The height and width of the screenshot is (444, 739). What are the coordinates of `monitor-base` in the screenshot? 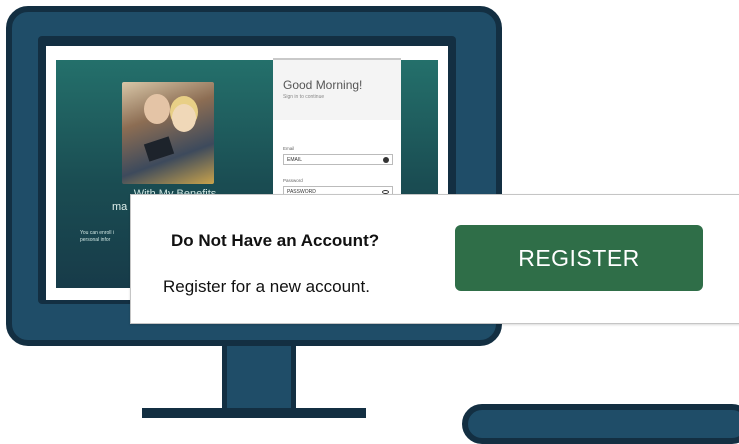 It's located at (254, 413).